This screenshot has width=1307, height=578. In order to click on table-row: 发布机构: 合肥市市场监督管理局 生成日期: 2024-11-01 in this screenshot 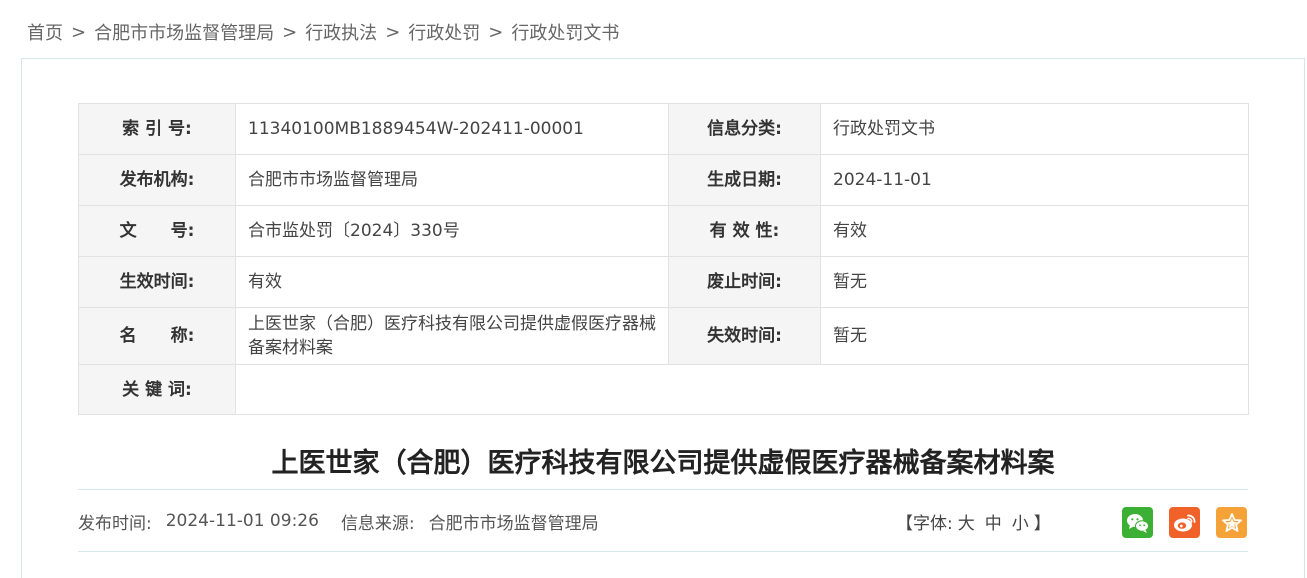, I will do `click(663, 180)`.